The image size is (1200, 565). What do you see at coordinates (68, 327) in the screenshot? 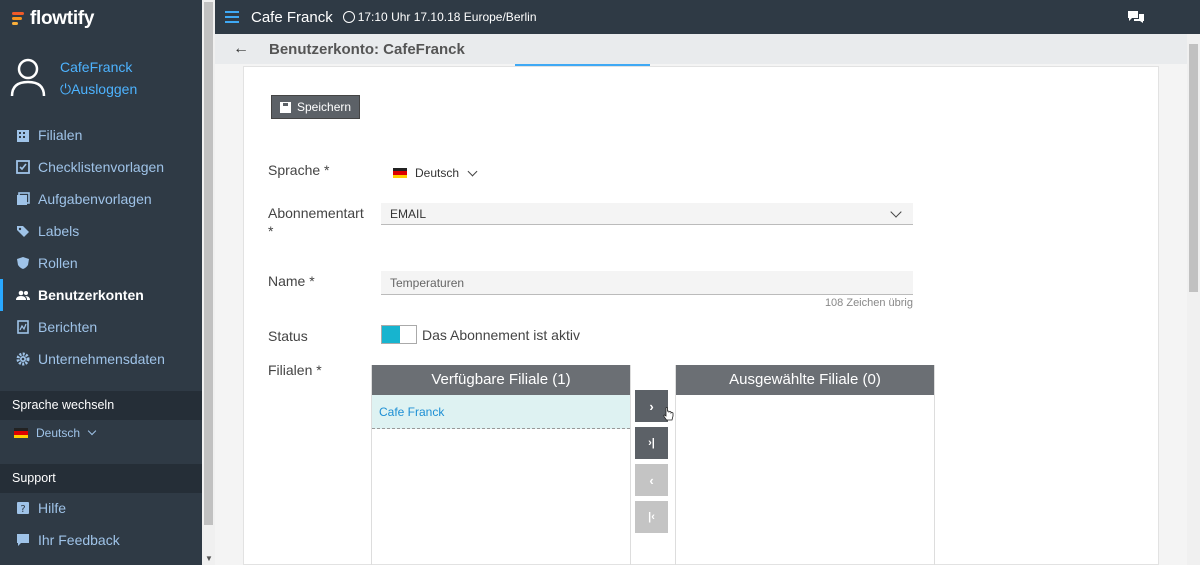
I see `nav-item-label: Berichten` at bounding box center [68, 327].